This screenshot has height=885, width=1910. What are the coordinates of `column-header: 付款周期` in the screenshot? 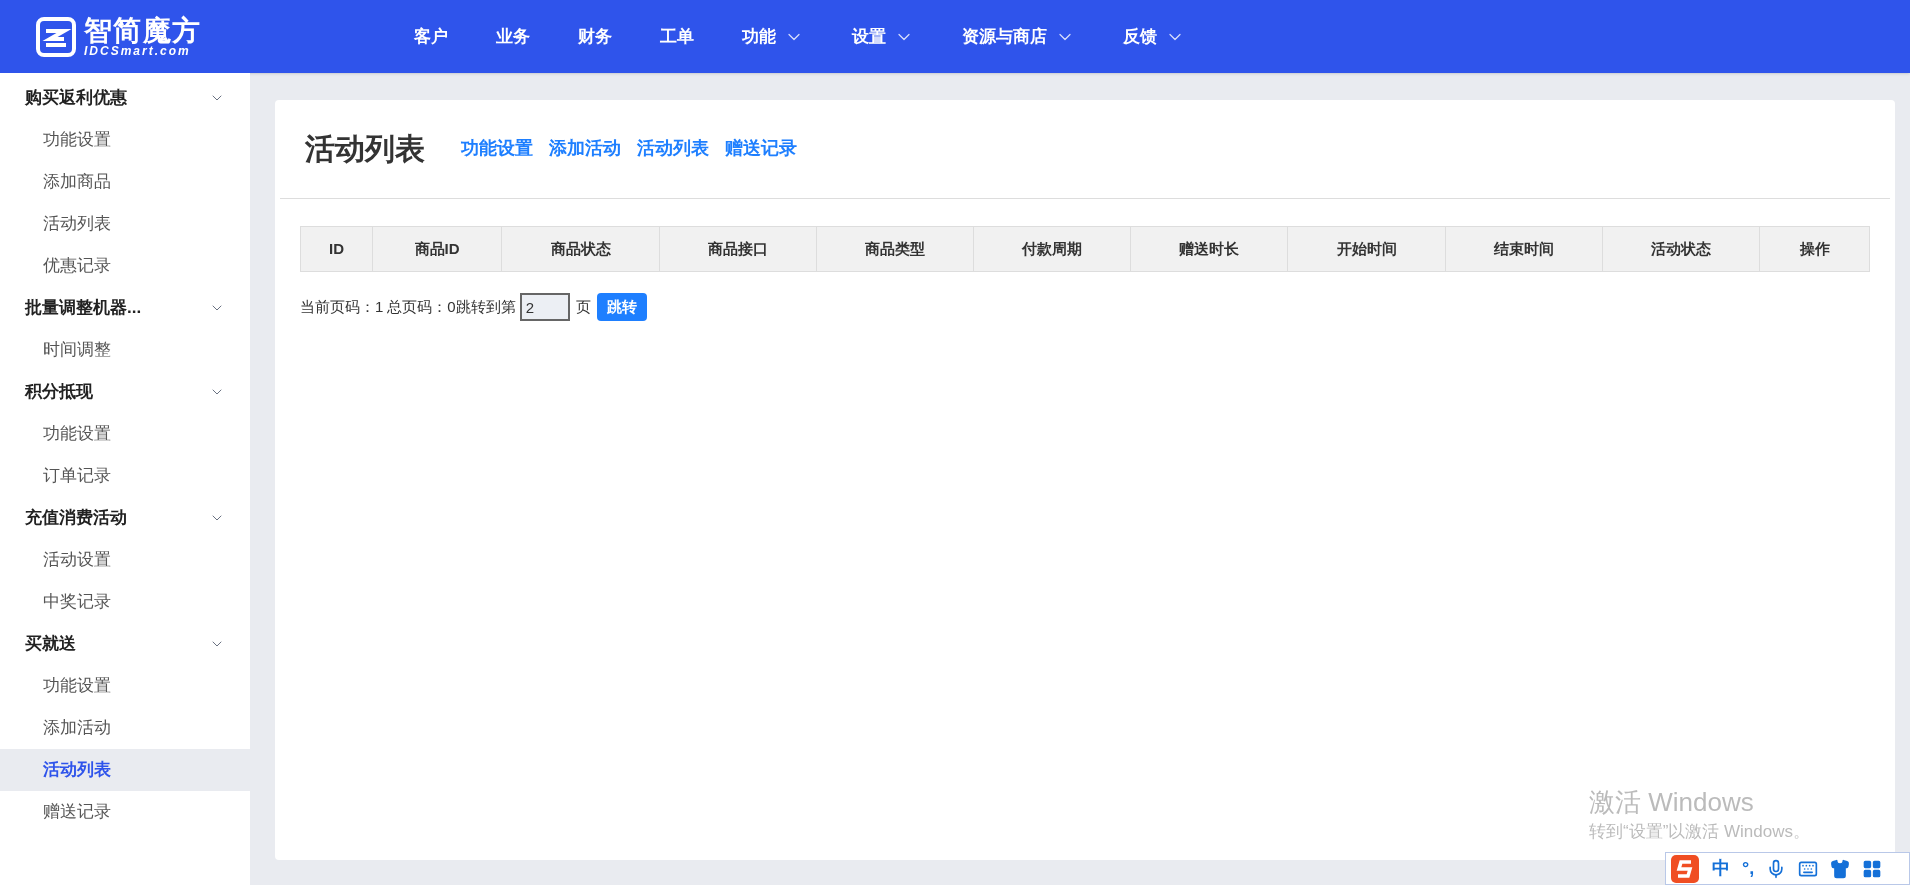 It's located at (1051, 249).